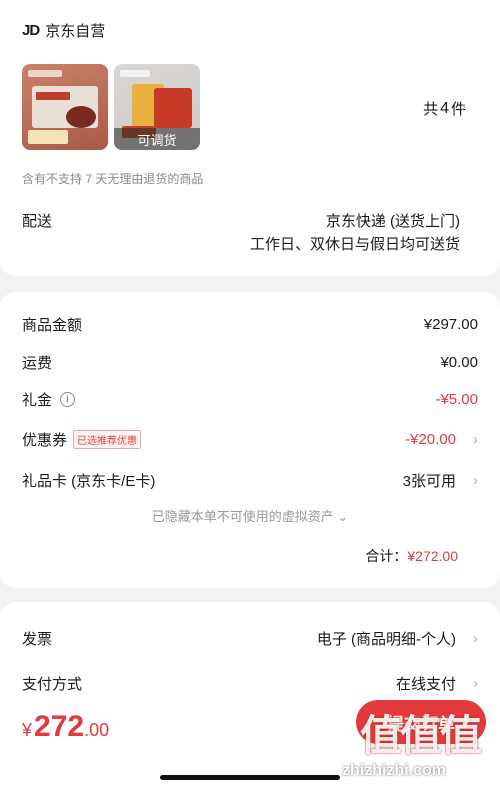  I want to click on shipping-value: ¥0.00, so click(459, 362).